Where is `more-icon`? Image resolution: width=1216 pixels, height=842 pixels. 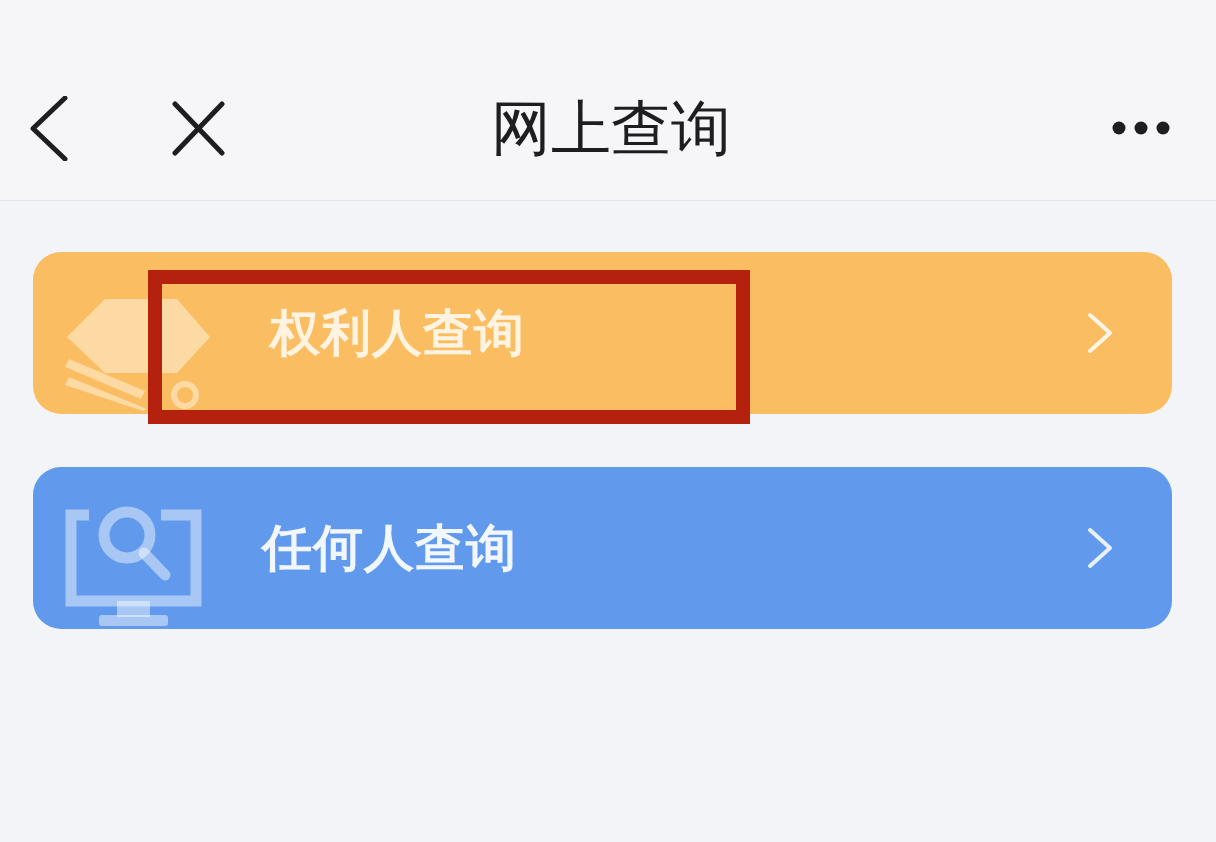
more-icon is located at coordinates (1141, 128).